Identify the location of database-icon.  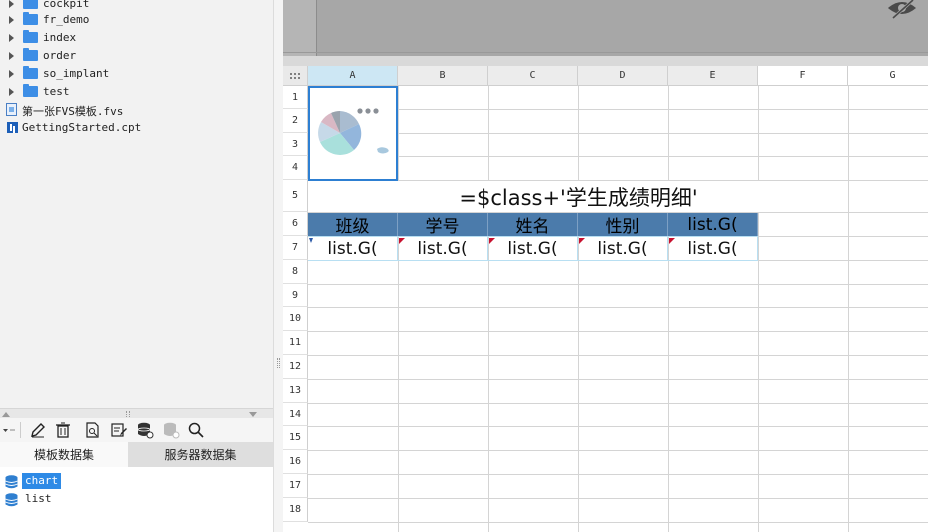
(145, 430).